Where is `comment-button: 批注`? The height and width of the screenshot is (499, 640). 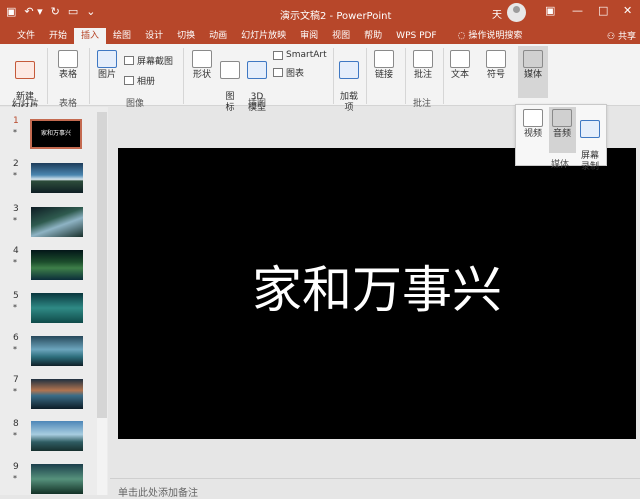
comment-button: 批注 is located at coordinates (423, 65).